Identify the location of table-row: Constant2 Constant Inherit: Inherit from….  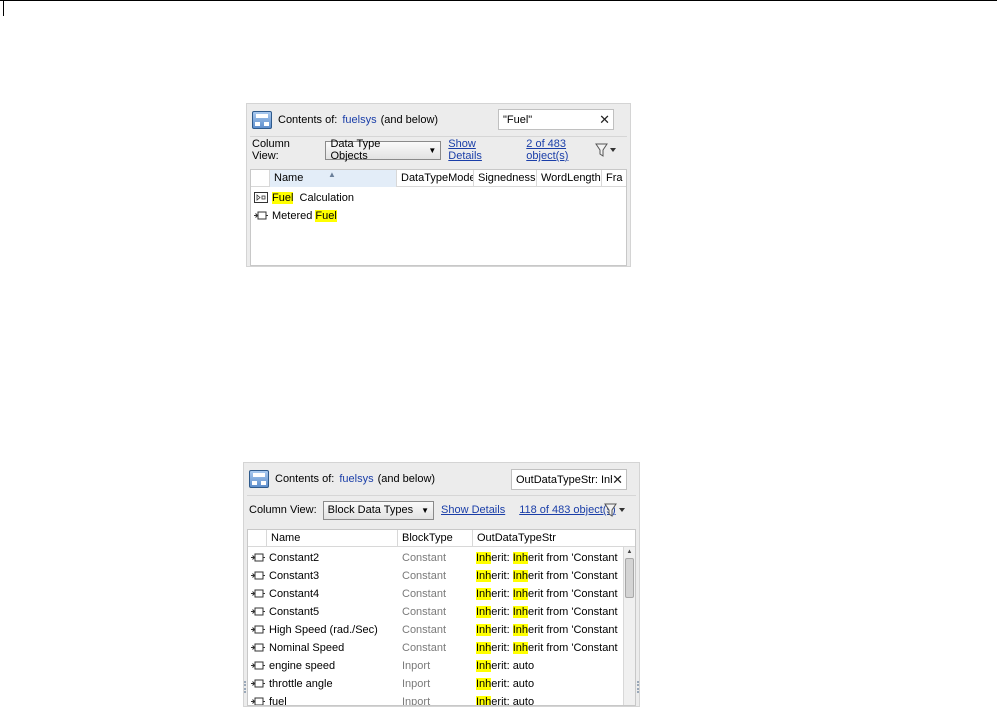
(441, 558).